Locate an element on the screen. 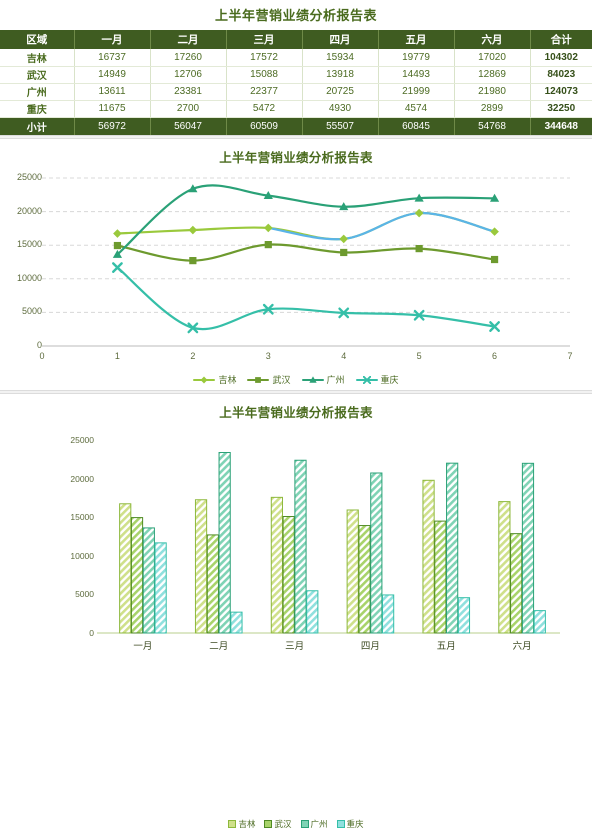 The width and height of the screenshot is (592, 830). bar-吉林-三月 is located at coordinates (276, 565).